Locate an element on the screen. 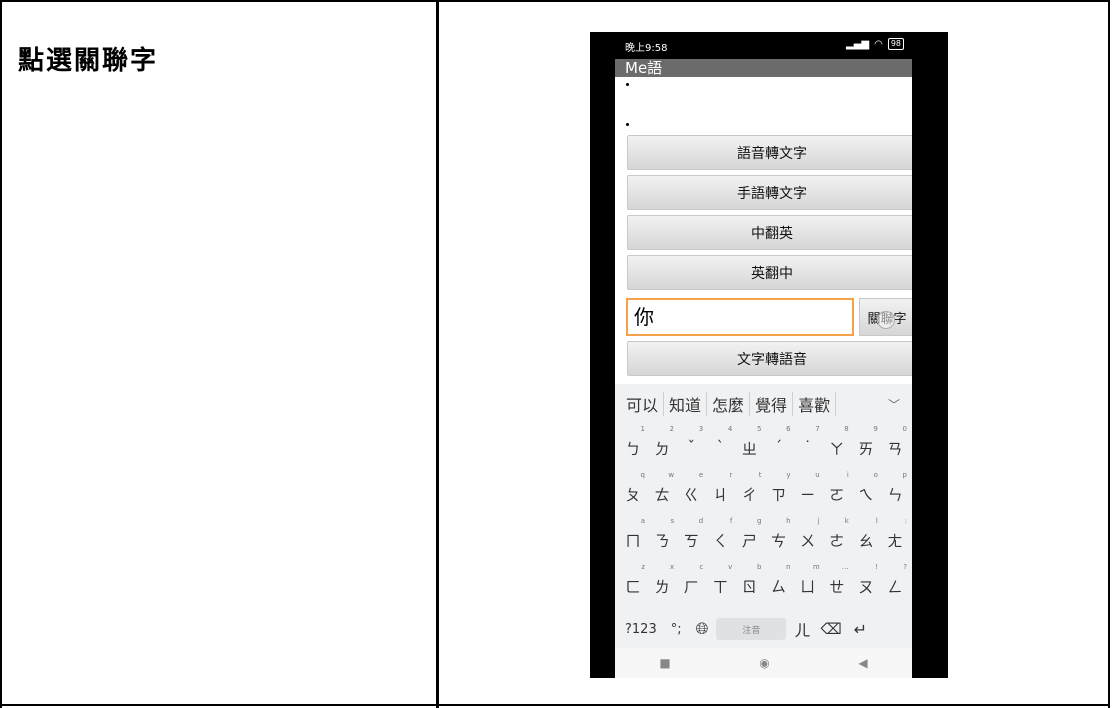 Image resolution: width=1112 pixels, height=708 pixels. keyboard-key: cㄏ is located at coordinates (691, 580).